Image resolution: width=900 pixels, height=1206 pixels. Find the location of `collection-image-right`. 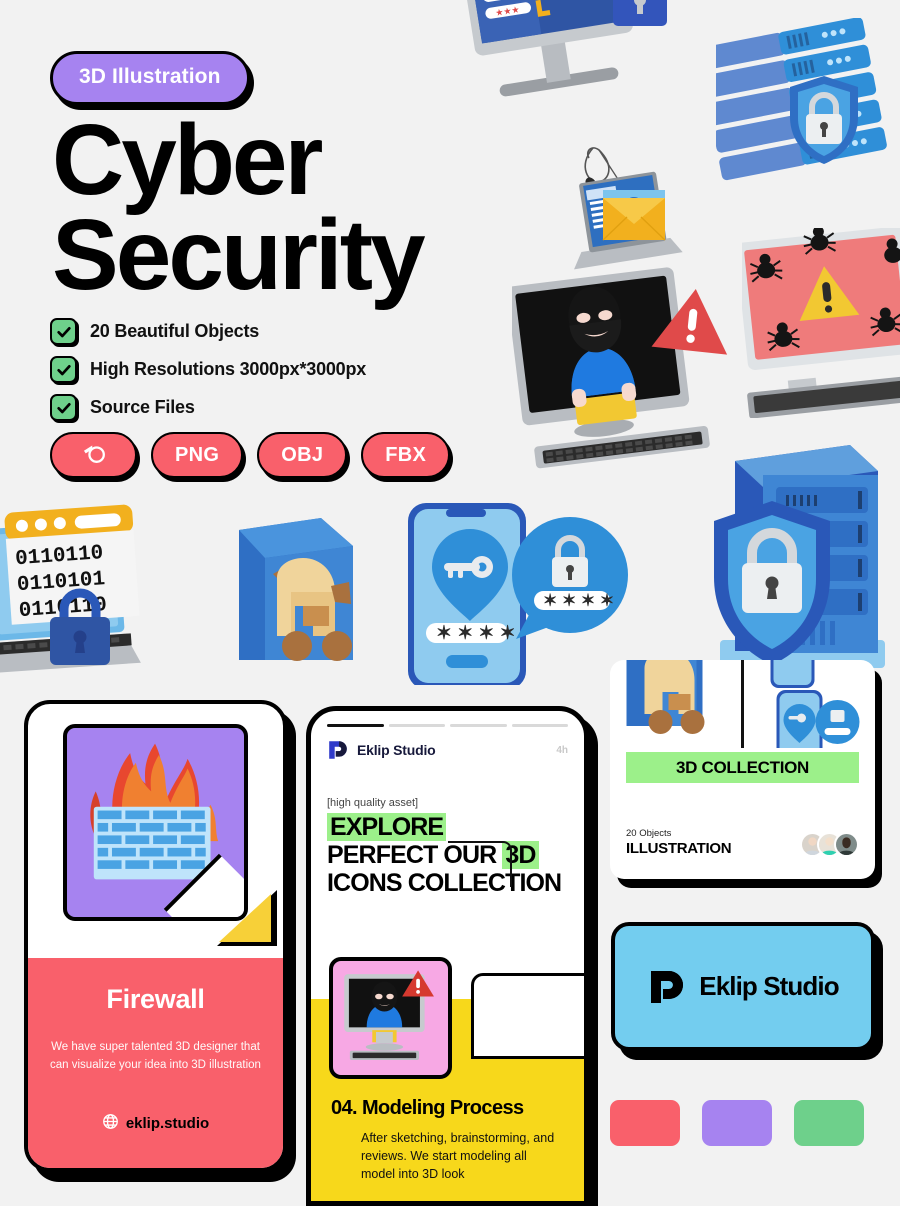

collection-image-right is located at coordinates (809, 704).